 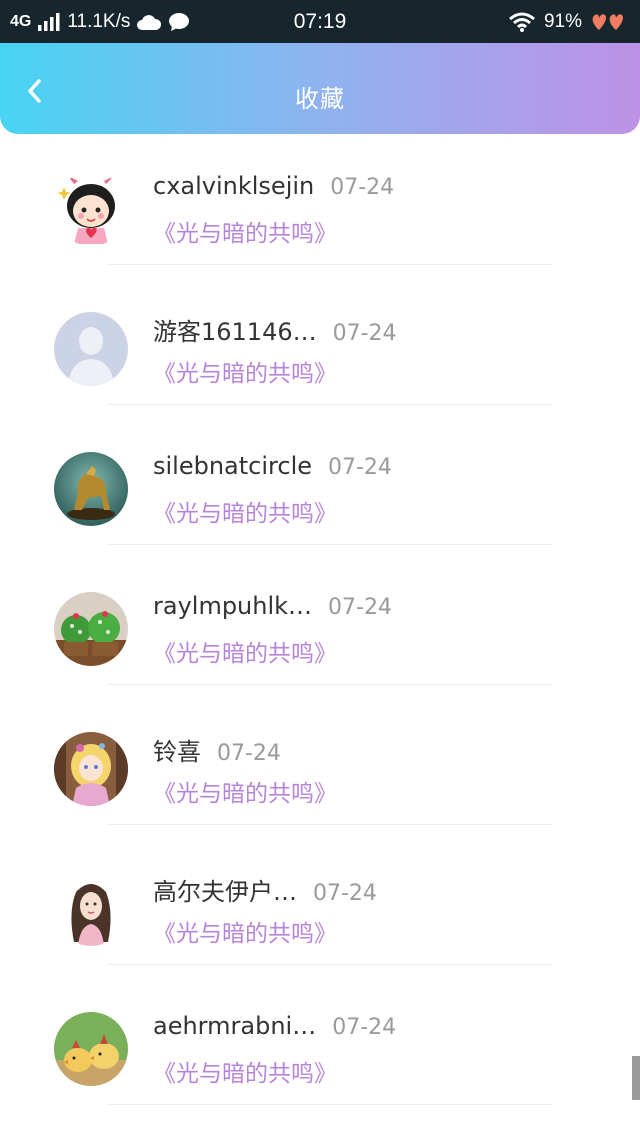 What do you see at coordinates (320, 21) in the screenshot?
I see `status-bar: 4G 11.1K/s 07:19 91%` at bounding box center [320, 21].